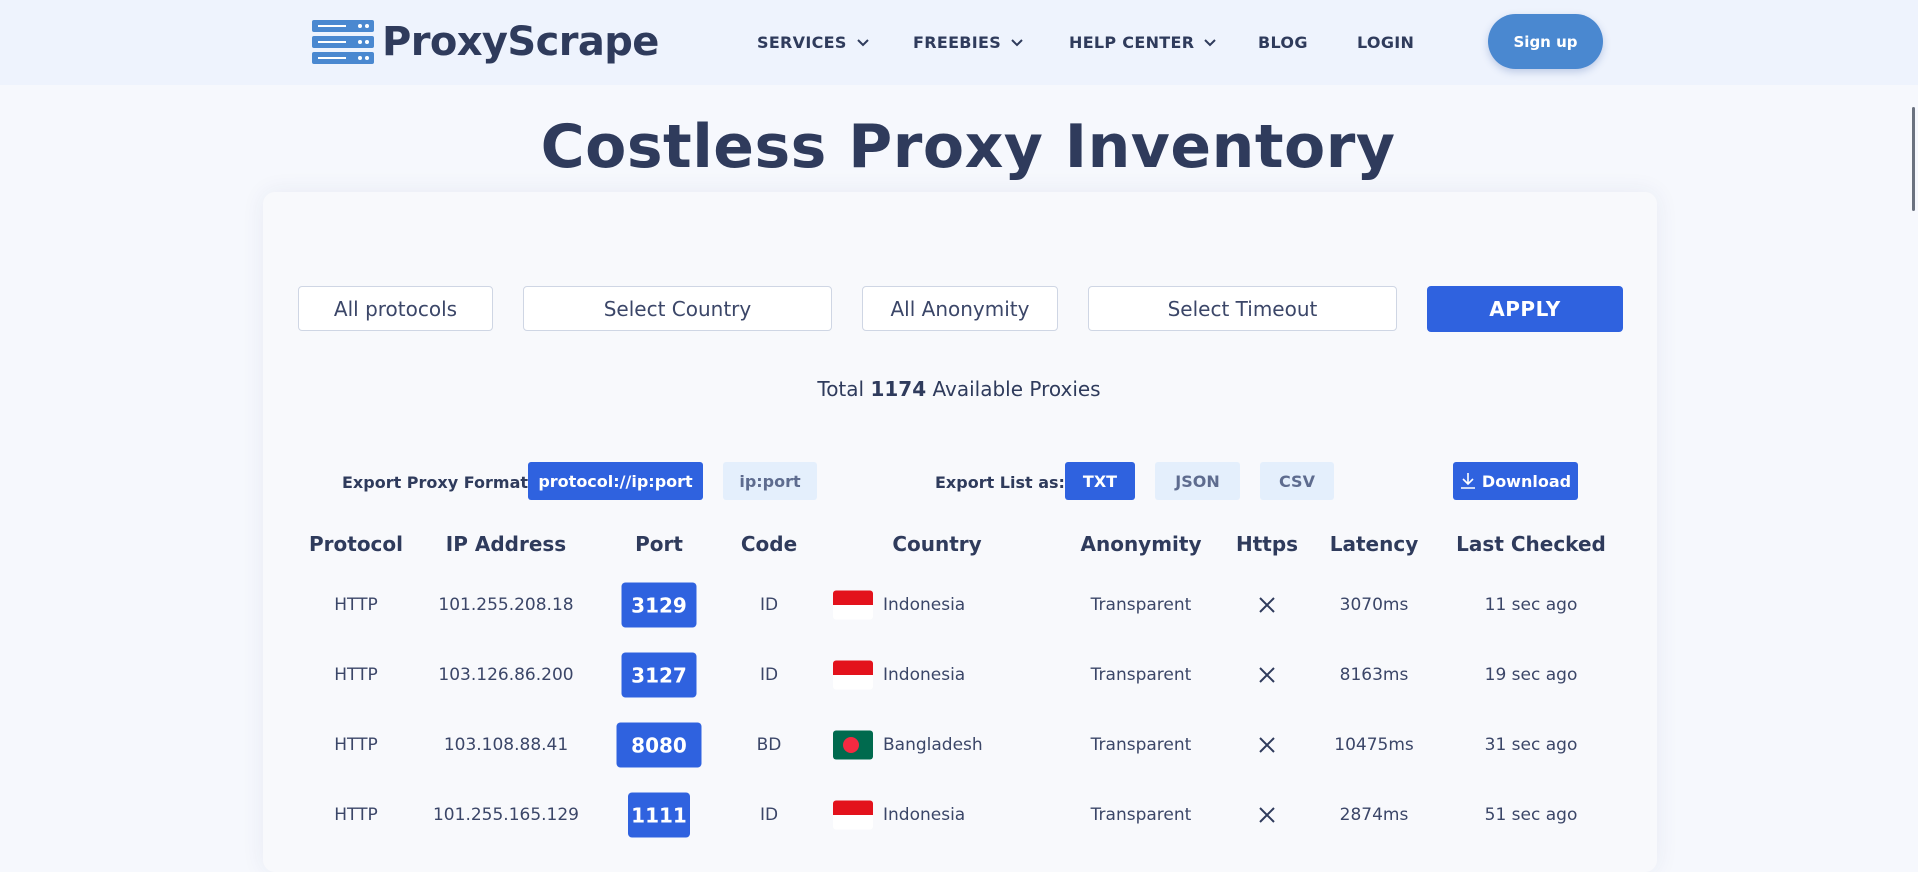 This screenshot has height=872, width=1918. Describe the element at coordinates (1525, 309) in the screenshot. I see `apply-button: APPLY` at that location.